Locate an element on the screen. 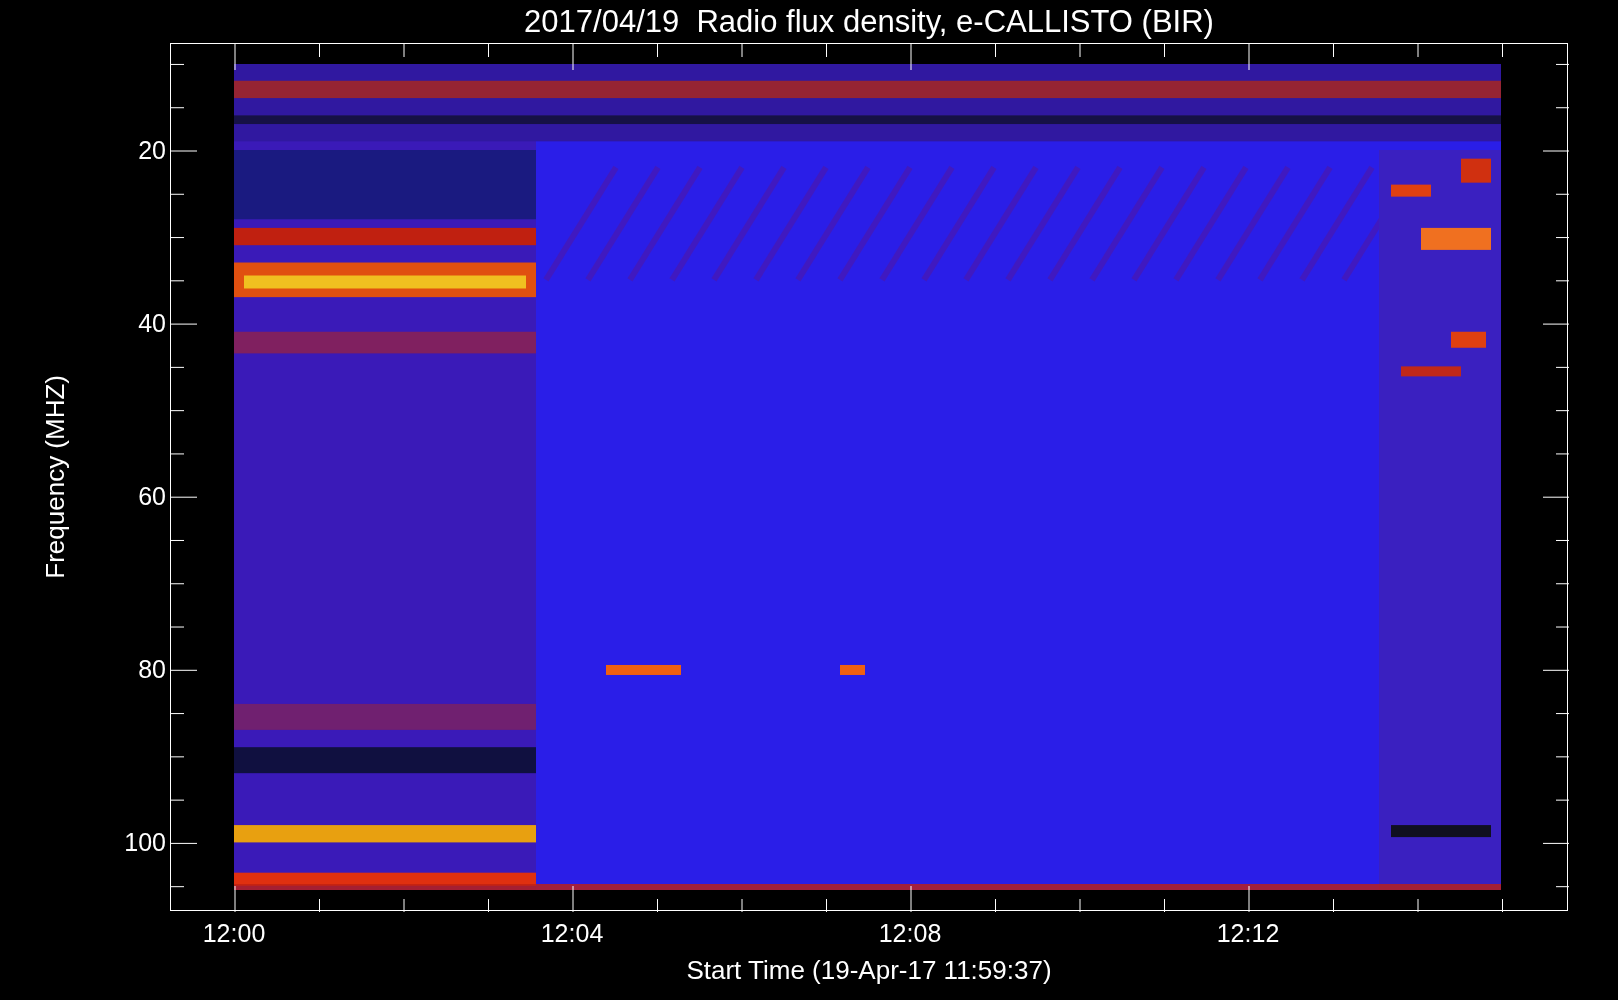 This screenshot has height=1000, width=1618. y-tick-label: 60 is located at coordinates (152, 496).